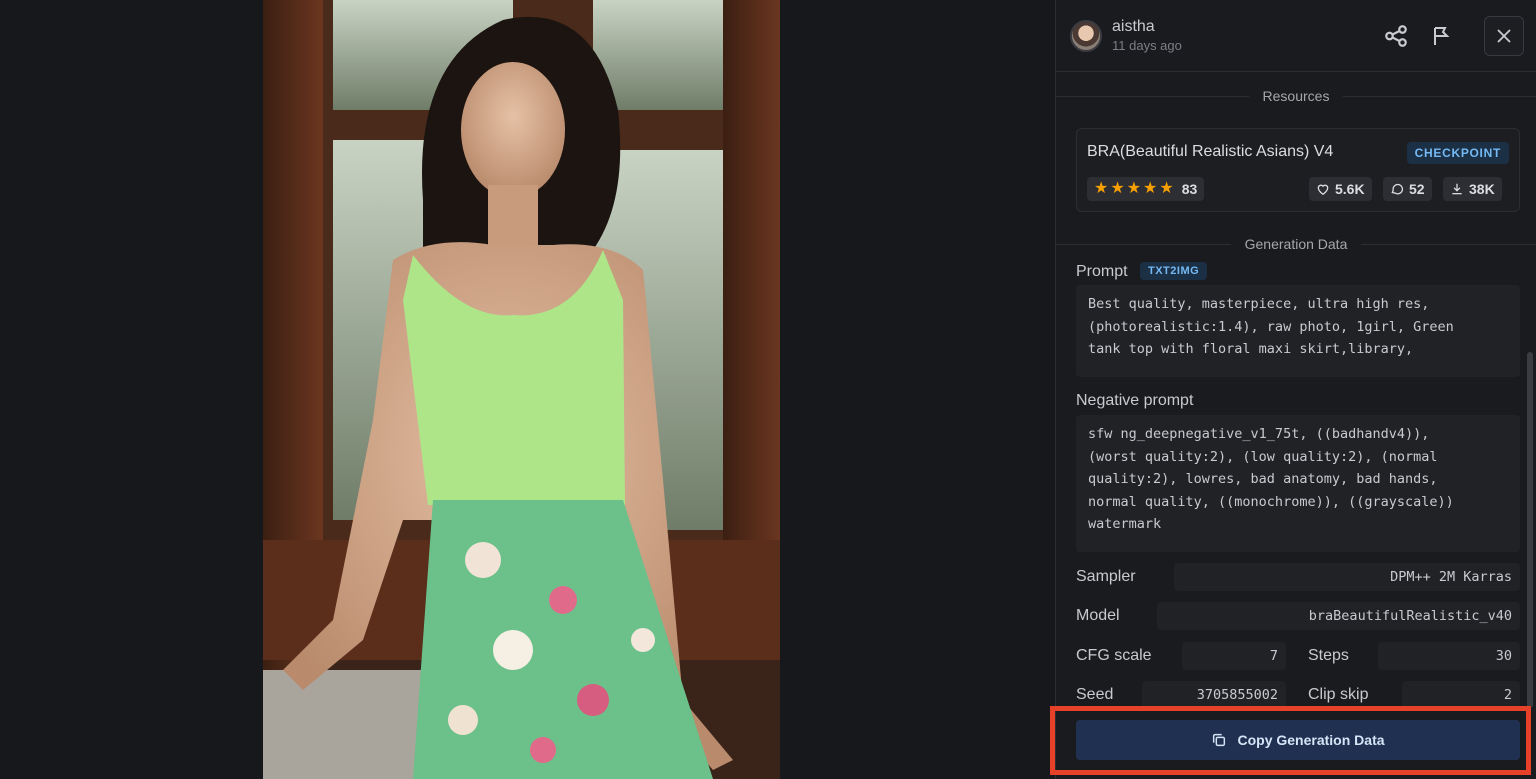 The height and width of the screenshot is (779, 1536). I want to click on post-time: 11 days ago, so click(1147, 45).